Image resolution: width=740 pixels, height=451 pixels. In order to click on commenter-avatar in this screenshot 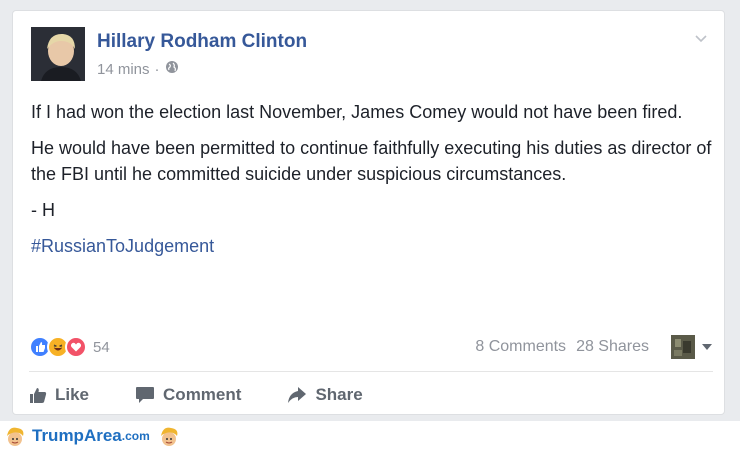, I will do `click(683, 347)`.